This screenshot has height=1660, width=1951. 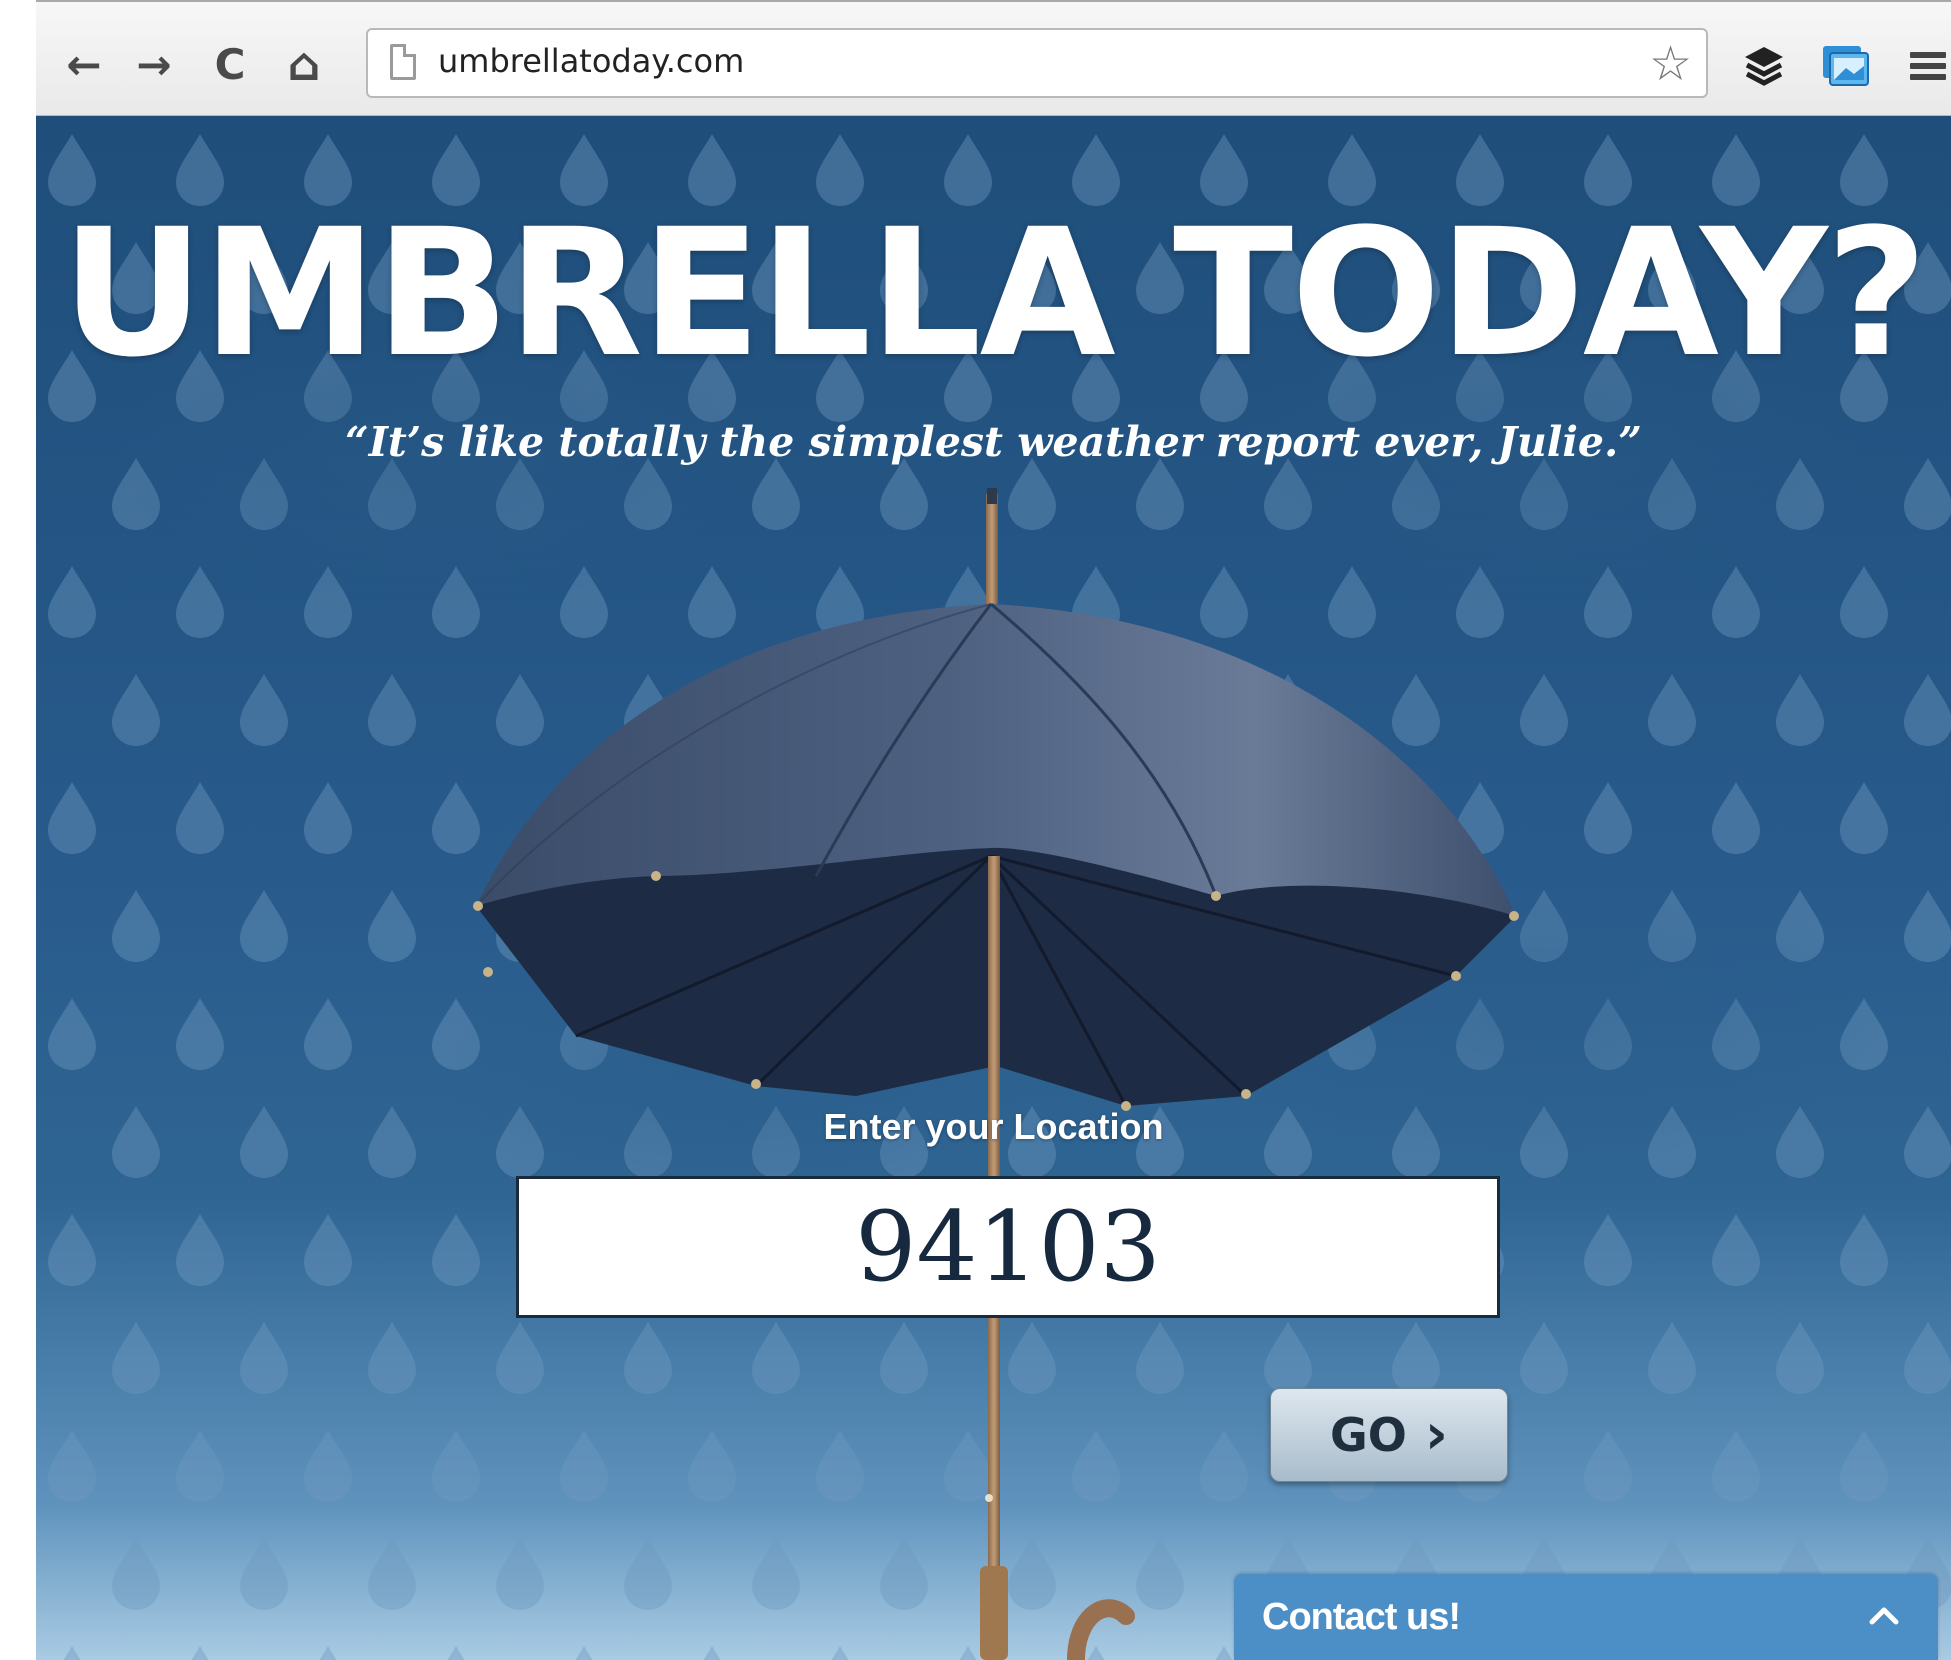 I want to click on site-title: UMBRELLA TODAY?, so click(x=994, y=293).